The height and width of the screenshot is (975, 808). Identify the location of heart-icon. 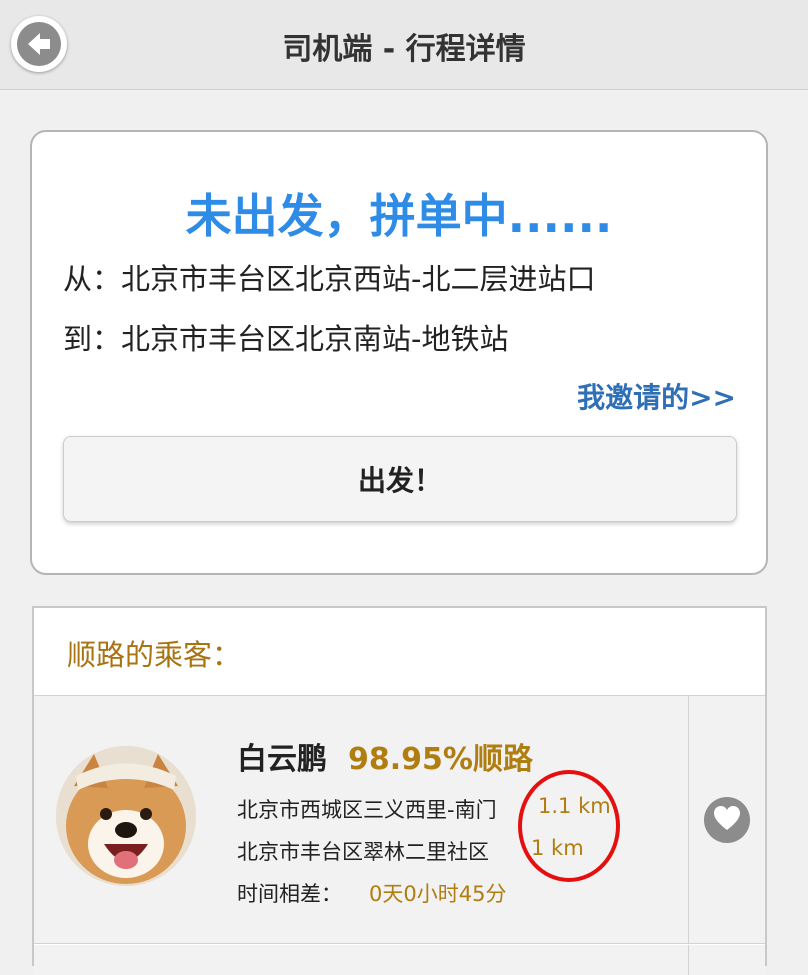
(727, 820).